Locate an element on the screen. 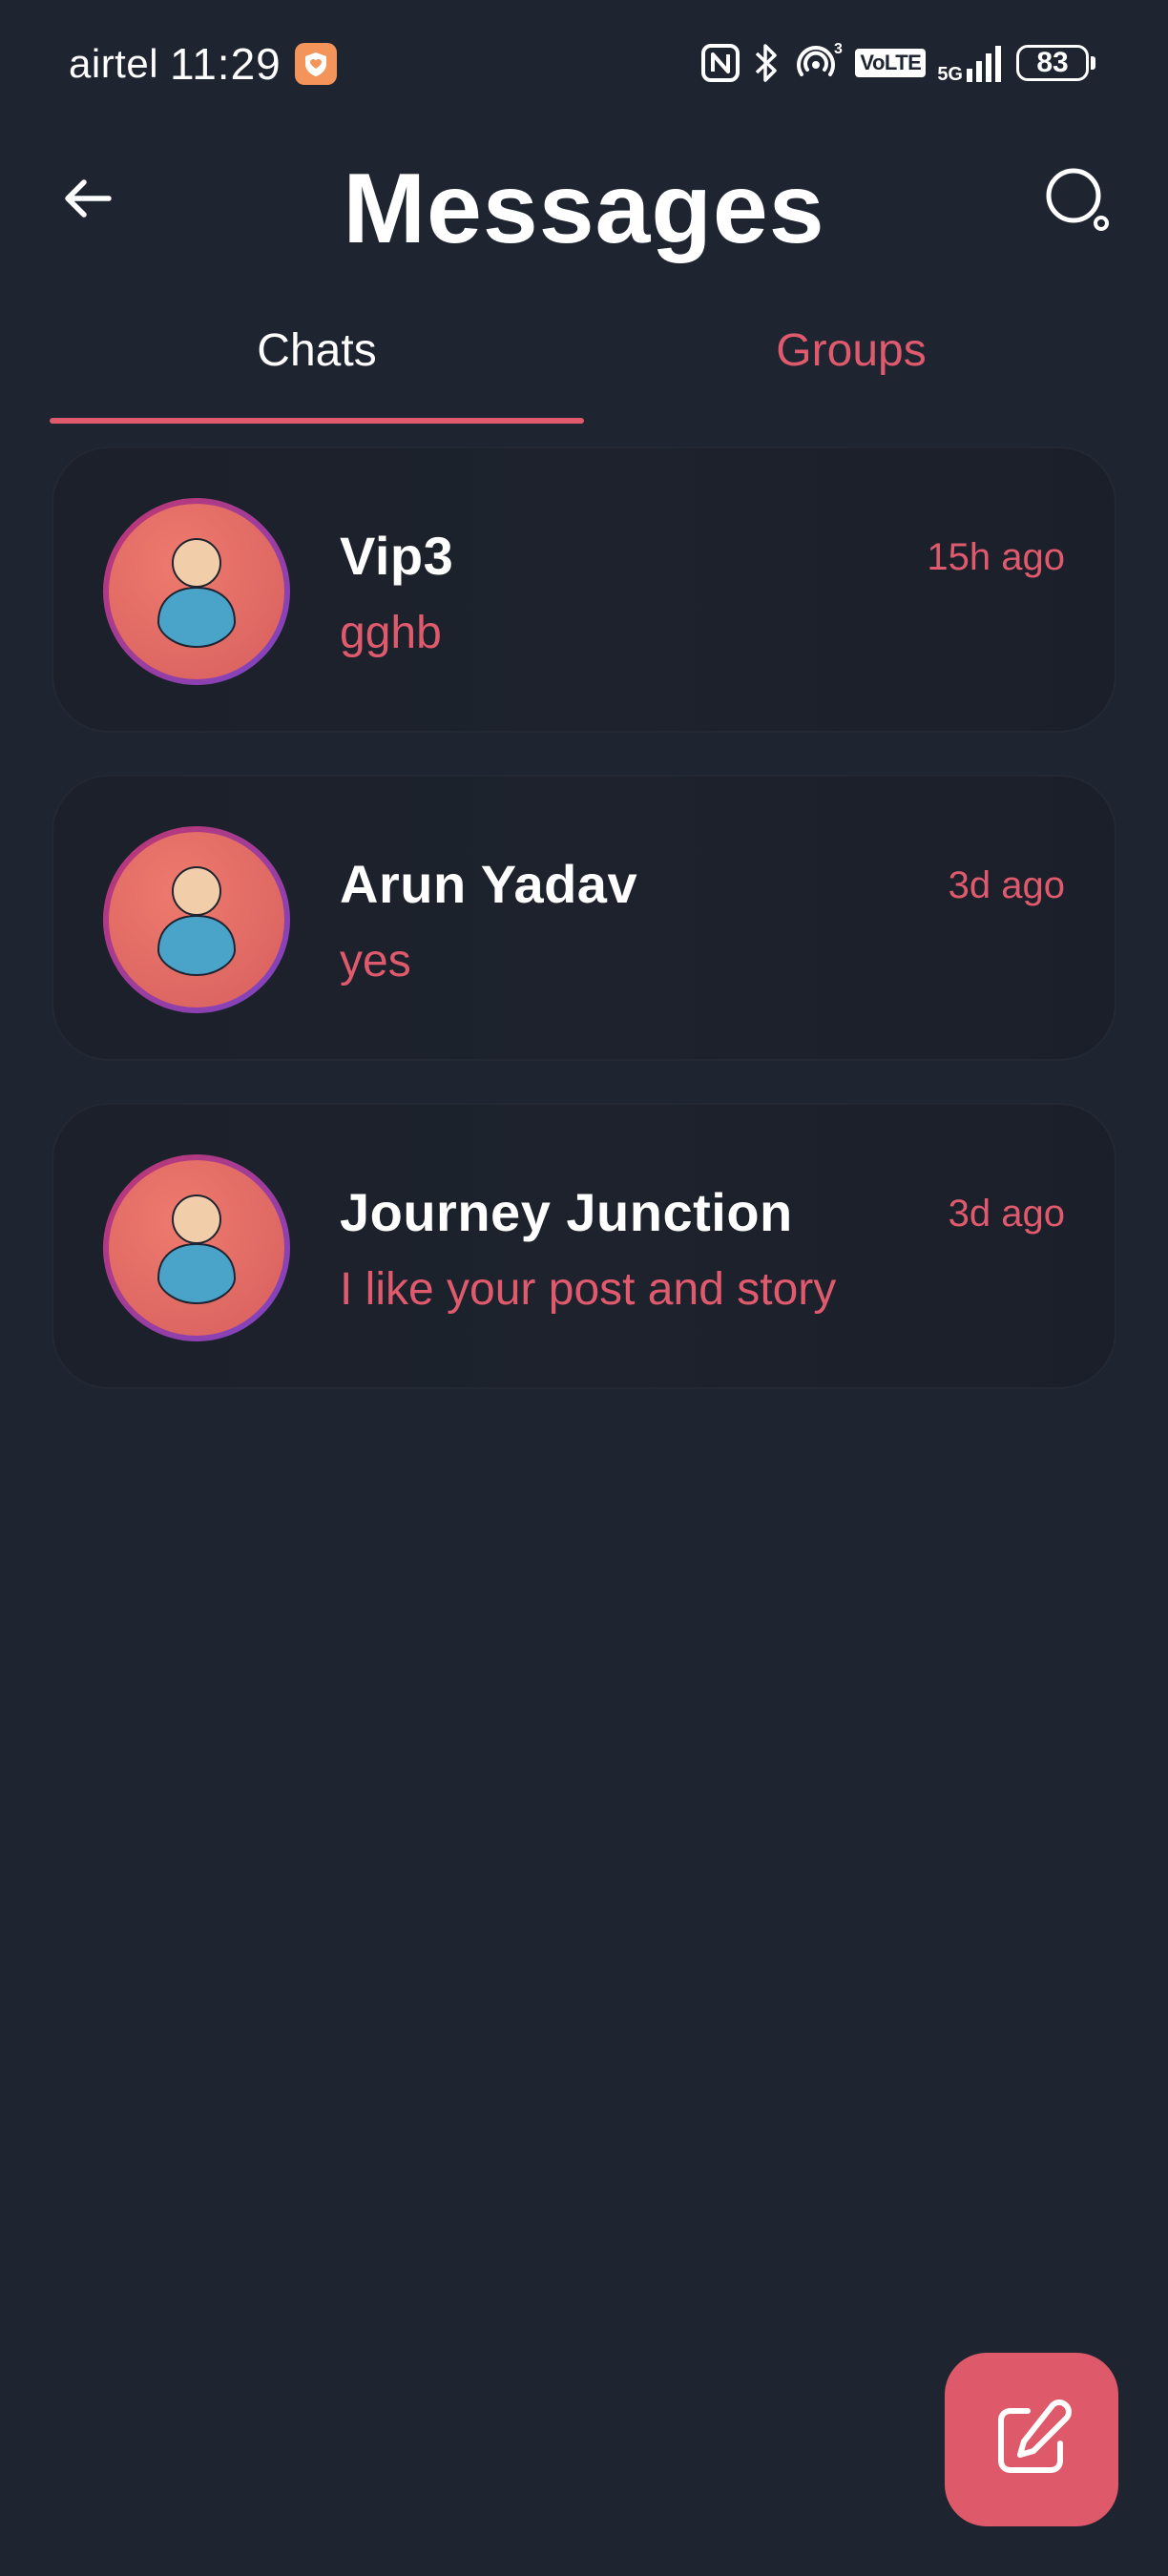 Image resolution: width=1168 pixels, height=2576 pixels. page-title: Messages is located at coordinates (584, 209).